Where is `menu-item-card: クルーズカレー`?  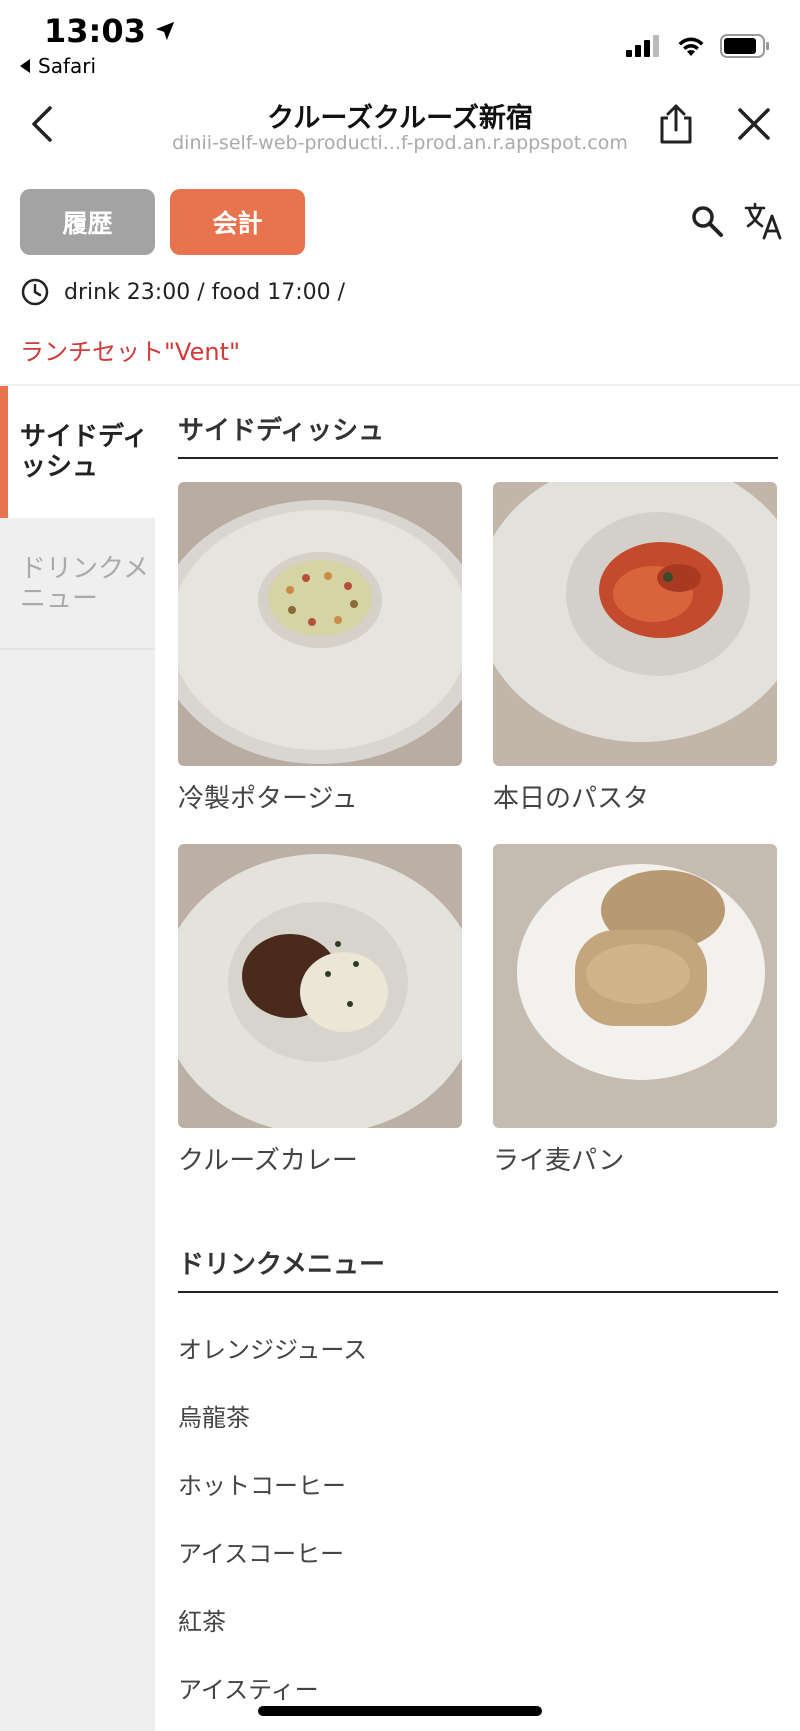 menu-item-card: クルーズカレー is located at coordinates (320, 1010).